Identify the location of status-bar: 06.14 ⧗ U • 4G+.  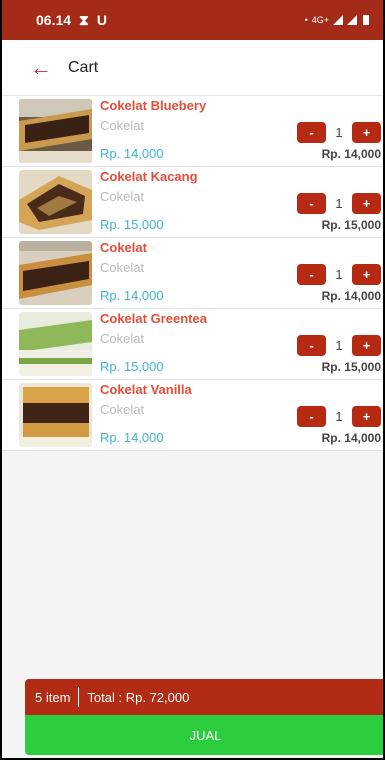
(192, 20).